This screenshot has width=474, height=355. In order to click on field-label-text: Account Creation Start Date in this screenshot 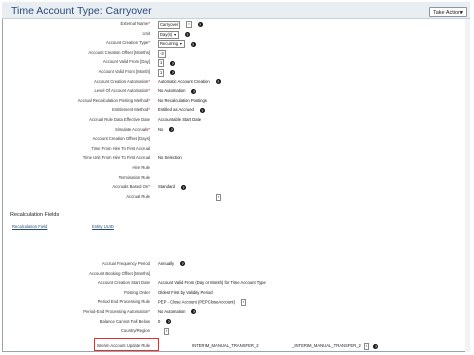, I will do `click(123, 283)`.